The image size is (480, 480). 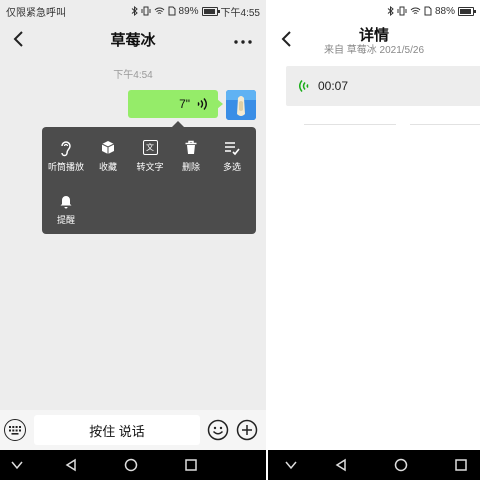 What do you see at coordinates (374, 11) in the screenshot?
I see `status-bar: 88%` at bounding box center [374, 11].